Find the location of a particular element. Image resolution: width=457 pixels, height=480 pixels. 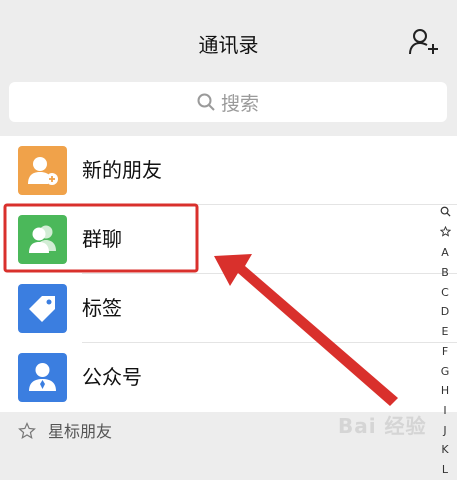

list-item-new-friends: 新的朋友 is located at coordinates (228, 170).